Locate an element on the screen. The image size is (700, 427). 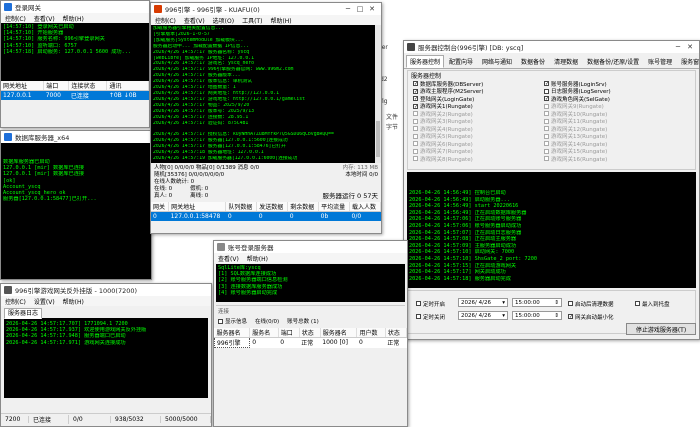
table-row: 127.0.0.1 7000 已连接 ↑0B ↓0B is located at coordinates (75, 95).